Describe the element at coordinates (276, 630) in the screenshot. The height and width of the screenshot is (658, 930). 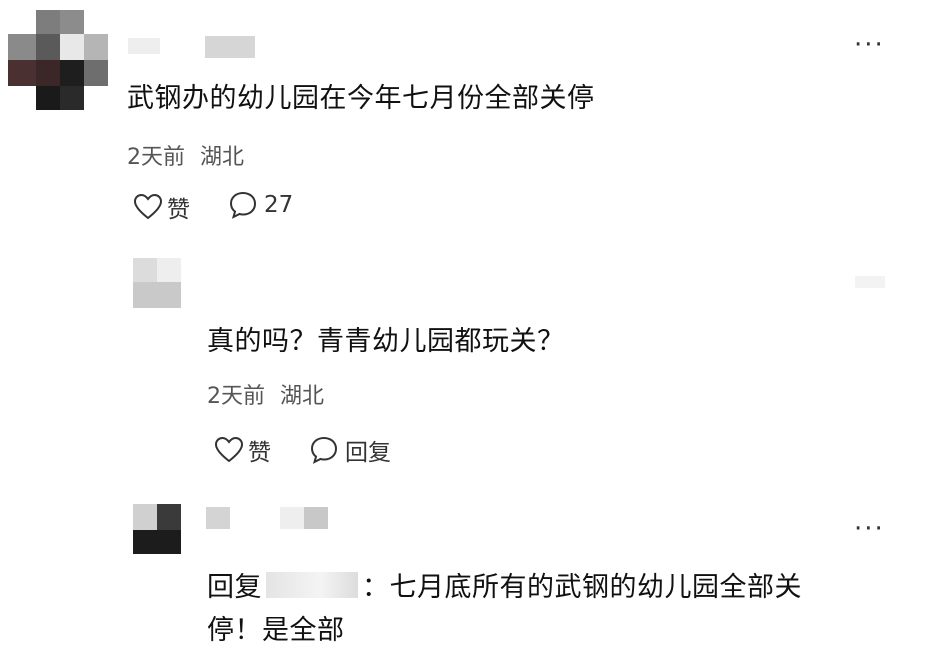
I see `reply-body-line-2: 停！是全部` at that location.